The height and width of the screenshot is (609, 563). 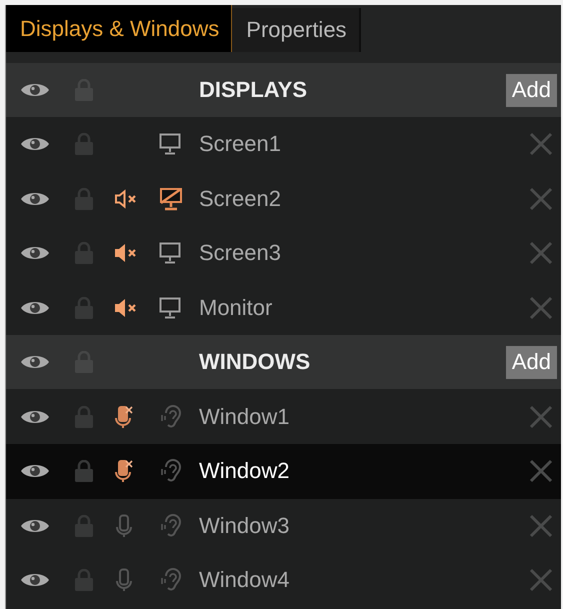 What do you see at coordinates (244, 417) in the screenshot?
I see `item-name: Window1` at bounding box center [244, 417].